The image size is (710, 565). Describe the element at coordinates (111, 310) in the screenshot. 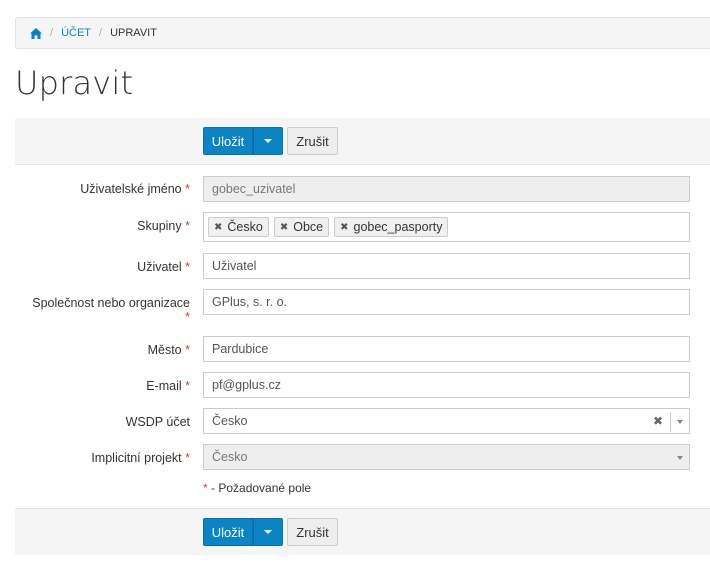

I see `company-label: Společnost nebo organizace *` at that location.